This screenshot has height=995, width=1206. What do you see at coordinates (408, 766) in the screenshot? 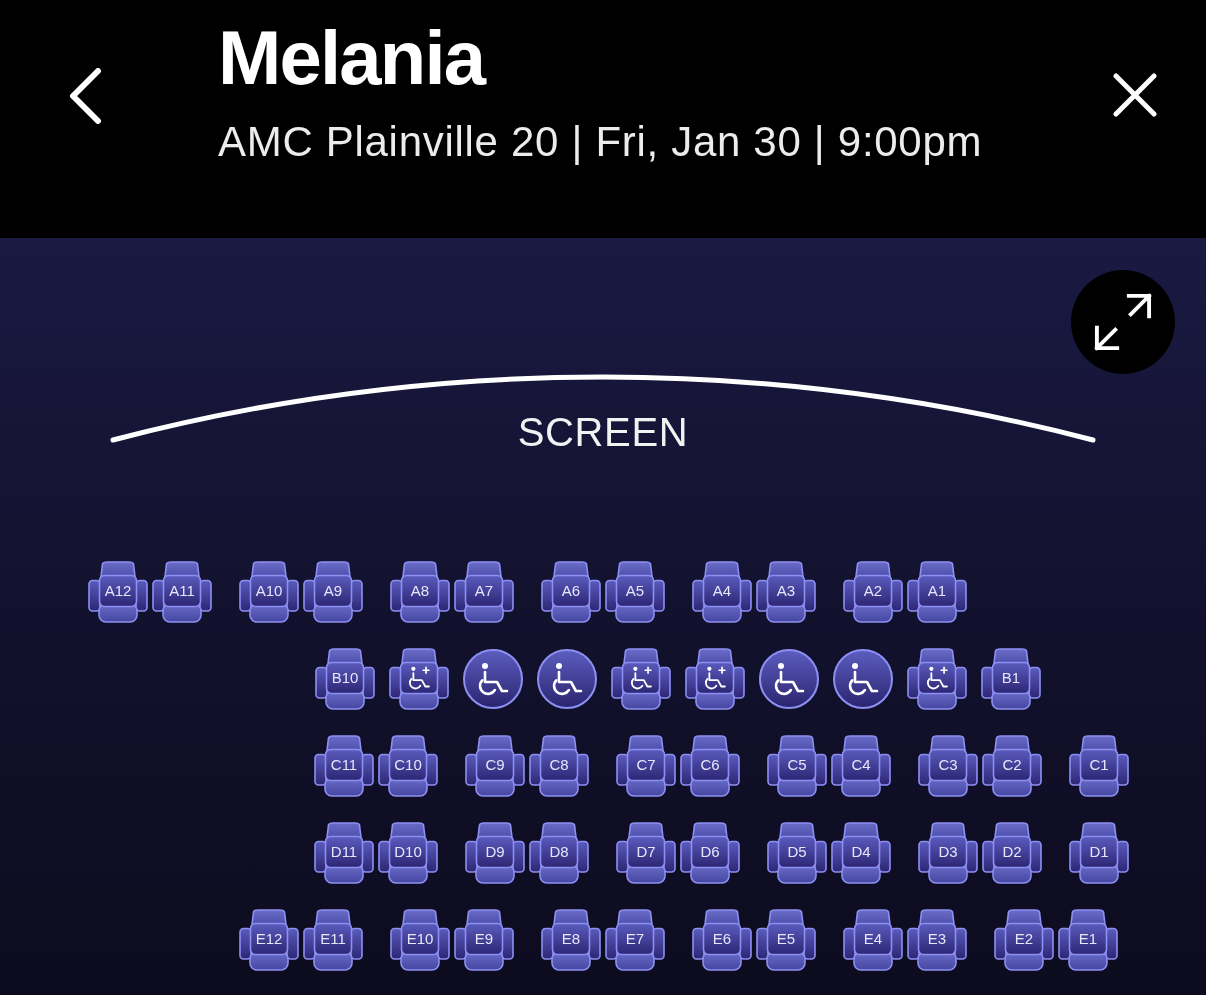
I see `seat-button: C10` at bounding box center [408, 766].